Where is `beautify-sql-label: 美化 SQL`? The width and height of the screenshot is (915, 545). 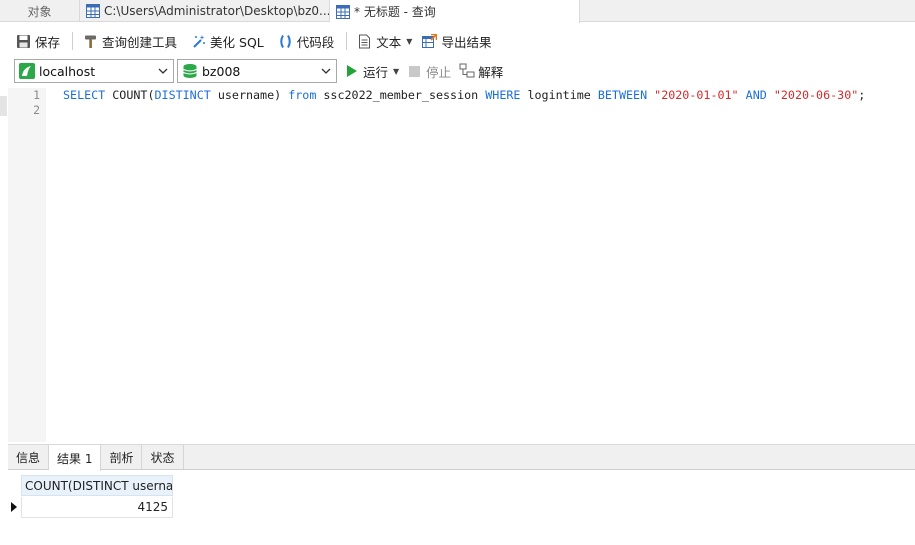
beautify-sql-label: 美化 SQL is located at coordinates (237, 42).